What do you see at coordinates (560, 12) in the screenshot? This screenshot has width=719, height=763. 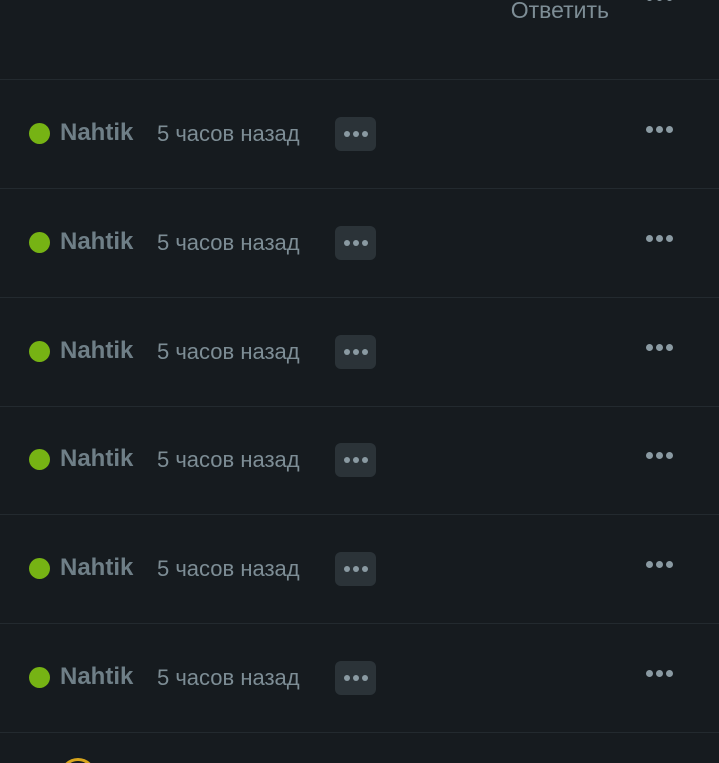 I see `reply-button: Ответить` at bounding box center [560, 12].